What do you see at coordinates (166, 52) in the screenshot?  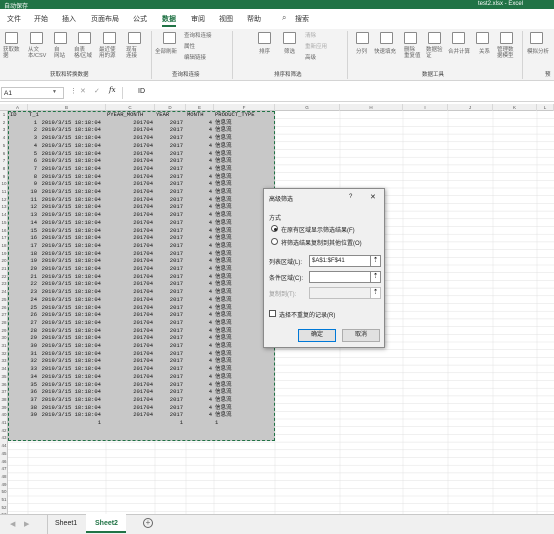 I see `refresh-all-button: 全部刷新` at bounding box center [166, 52].